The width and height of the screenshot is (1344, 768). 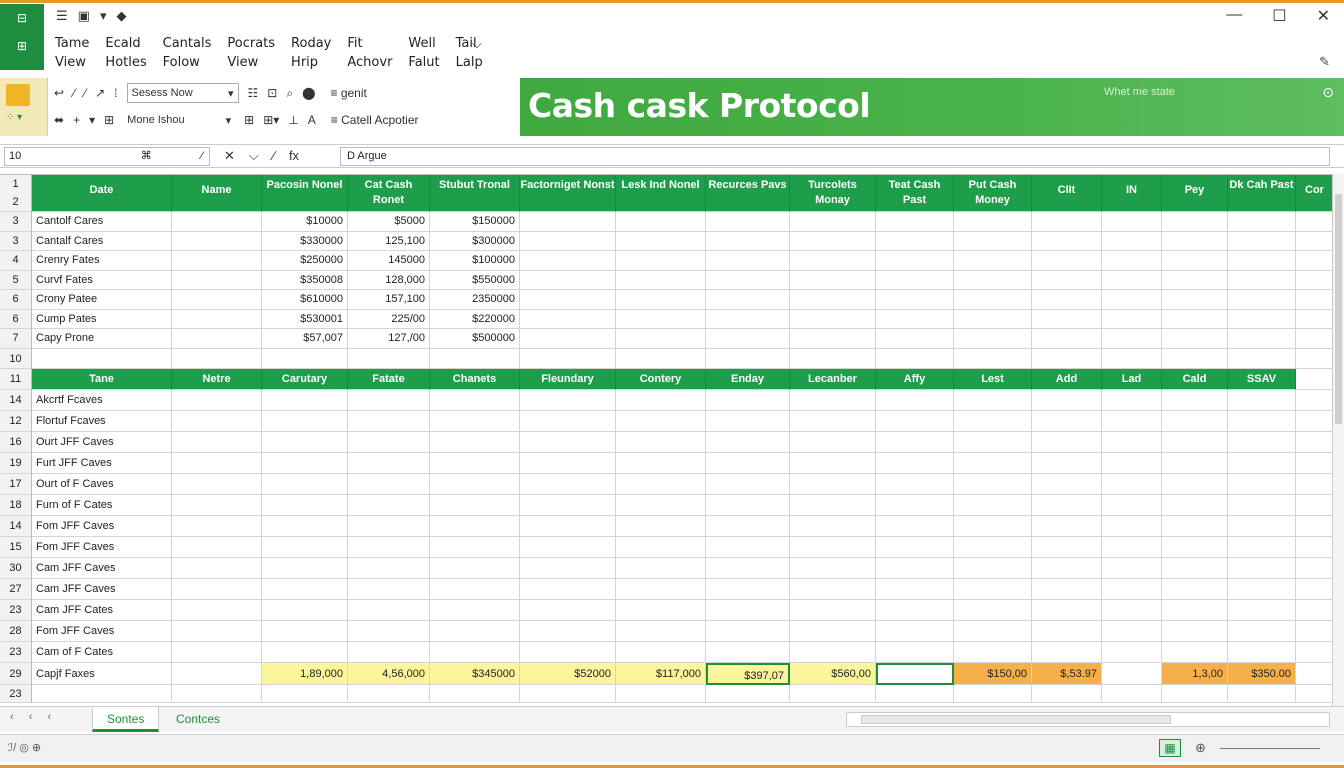 What do you see at coordinates (217, 193) in the screenshot?
I see `column-header: Name` at bounding box center [217, 193].